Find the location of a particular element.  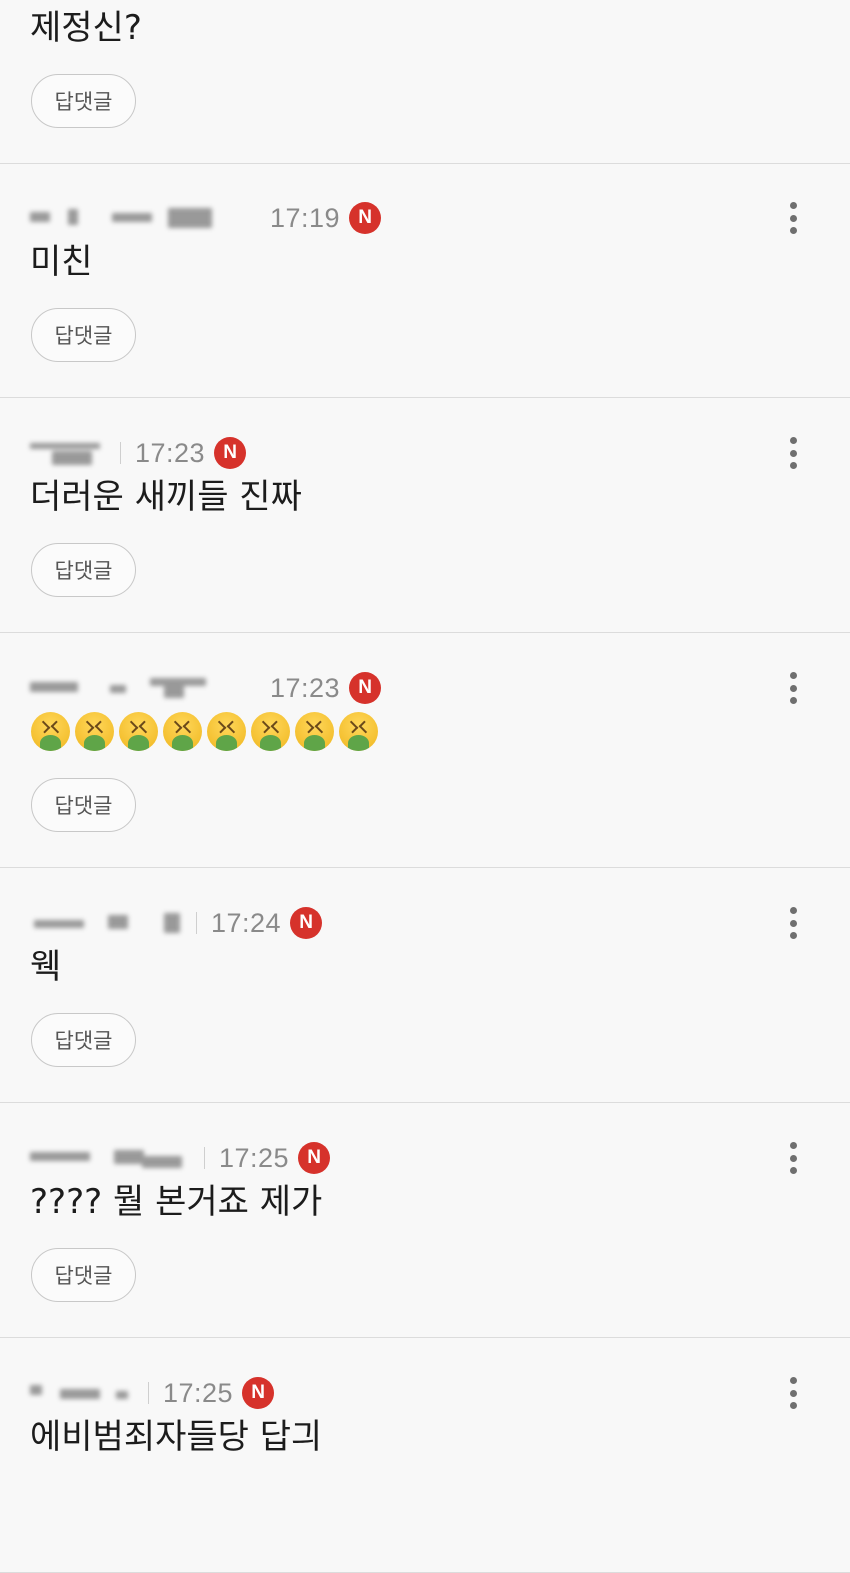

comment-item: 17:19 N 미친 답댓글 is located at coordinates (425, 281).